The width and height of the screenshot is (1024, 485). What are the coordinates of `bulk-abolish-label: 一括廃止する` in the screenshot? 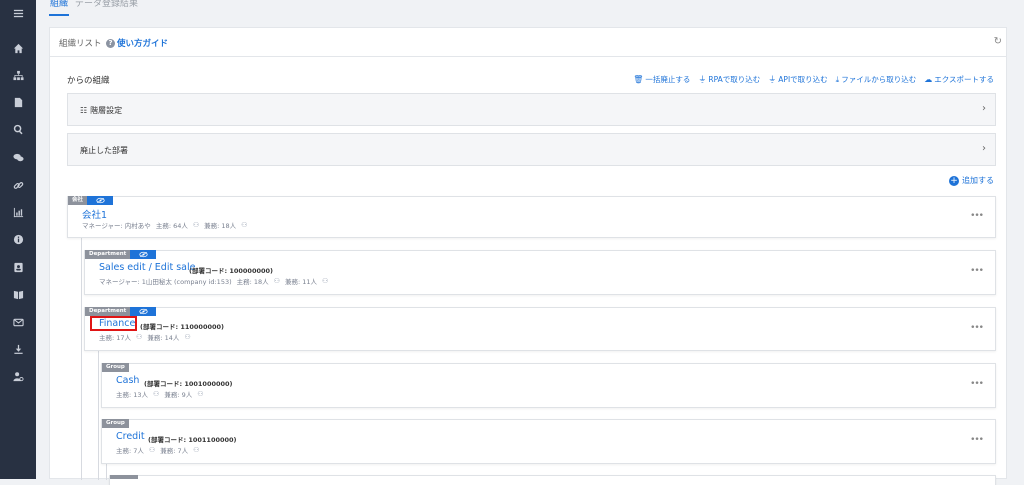 It's located at (668, 79).